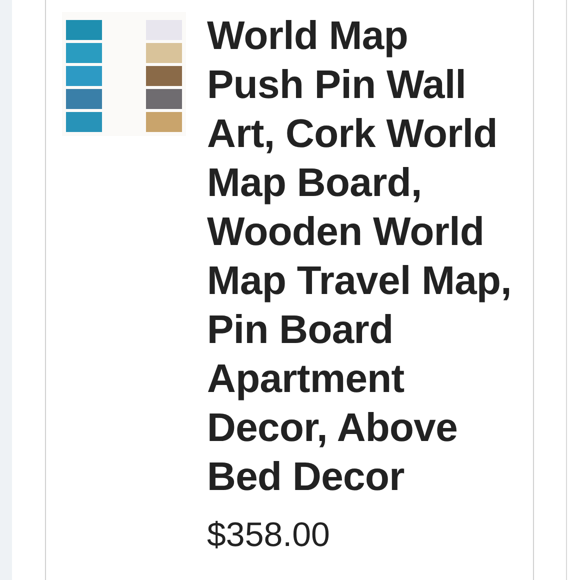 The image size is (580, 580). Describe the element at coordinates (269, 535) in the screenshot. I see `product-price: $358.00` at that location.